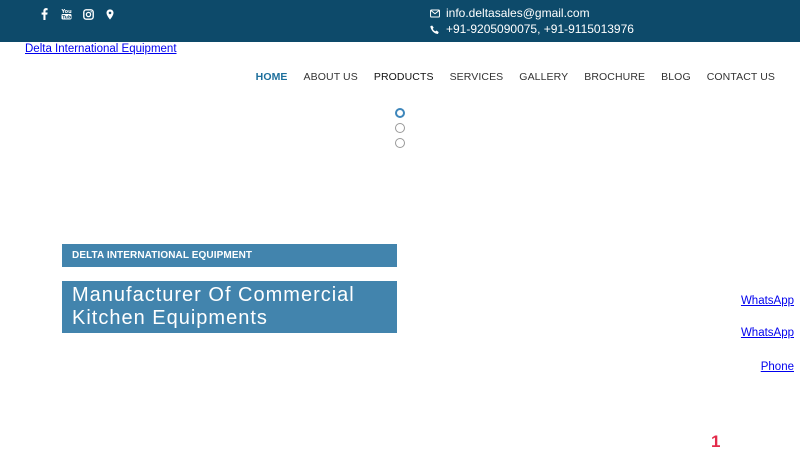  What do you see at coordinates (614, 77) in the screenshot?
I see `nav-brochure: BROCHURE` at bounding box center [614, 77].